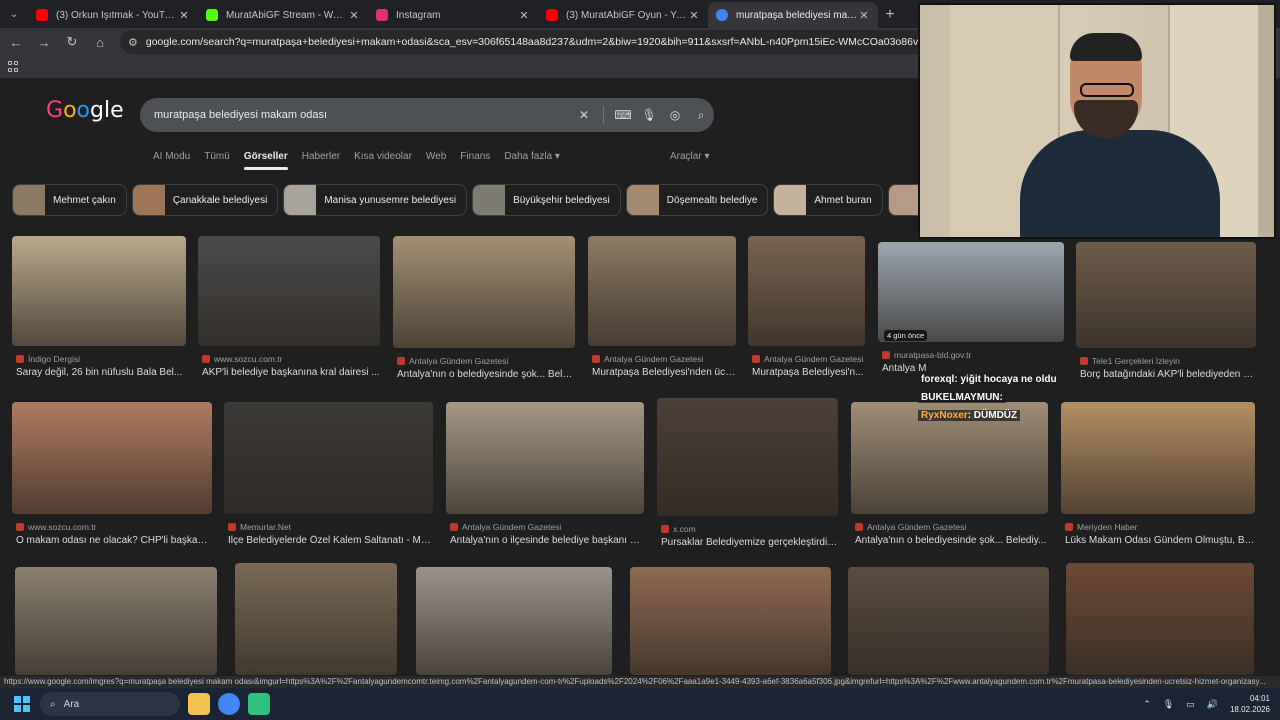  I want to click on file-explorer-icon, so click(199, 704).